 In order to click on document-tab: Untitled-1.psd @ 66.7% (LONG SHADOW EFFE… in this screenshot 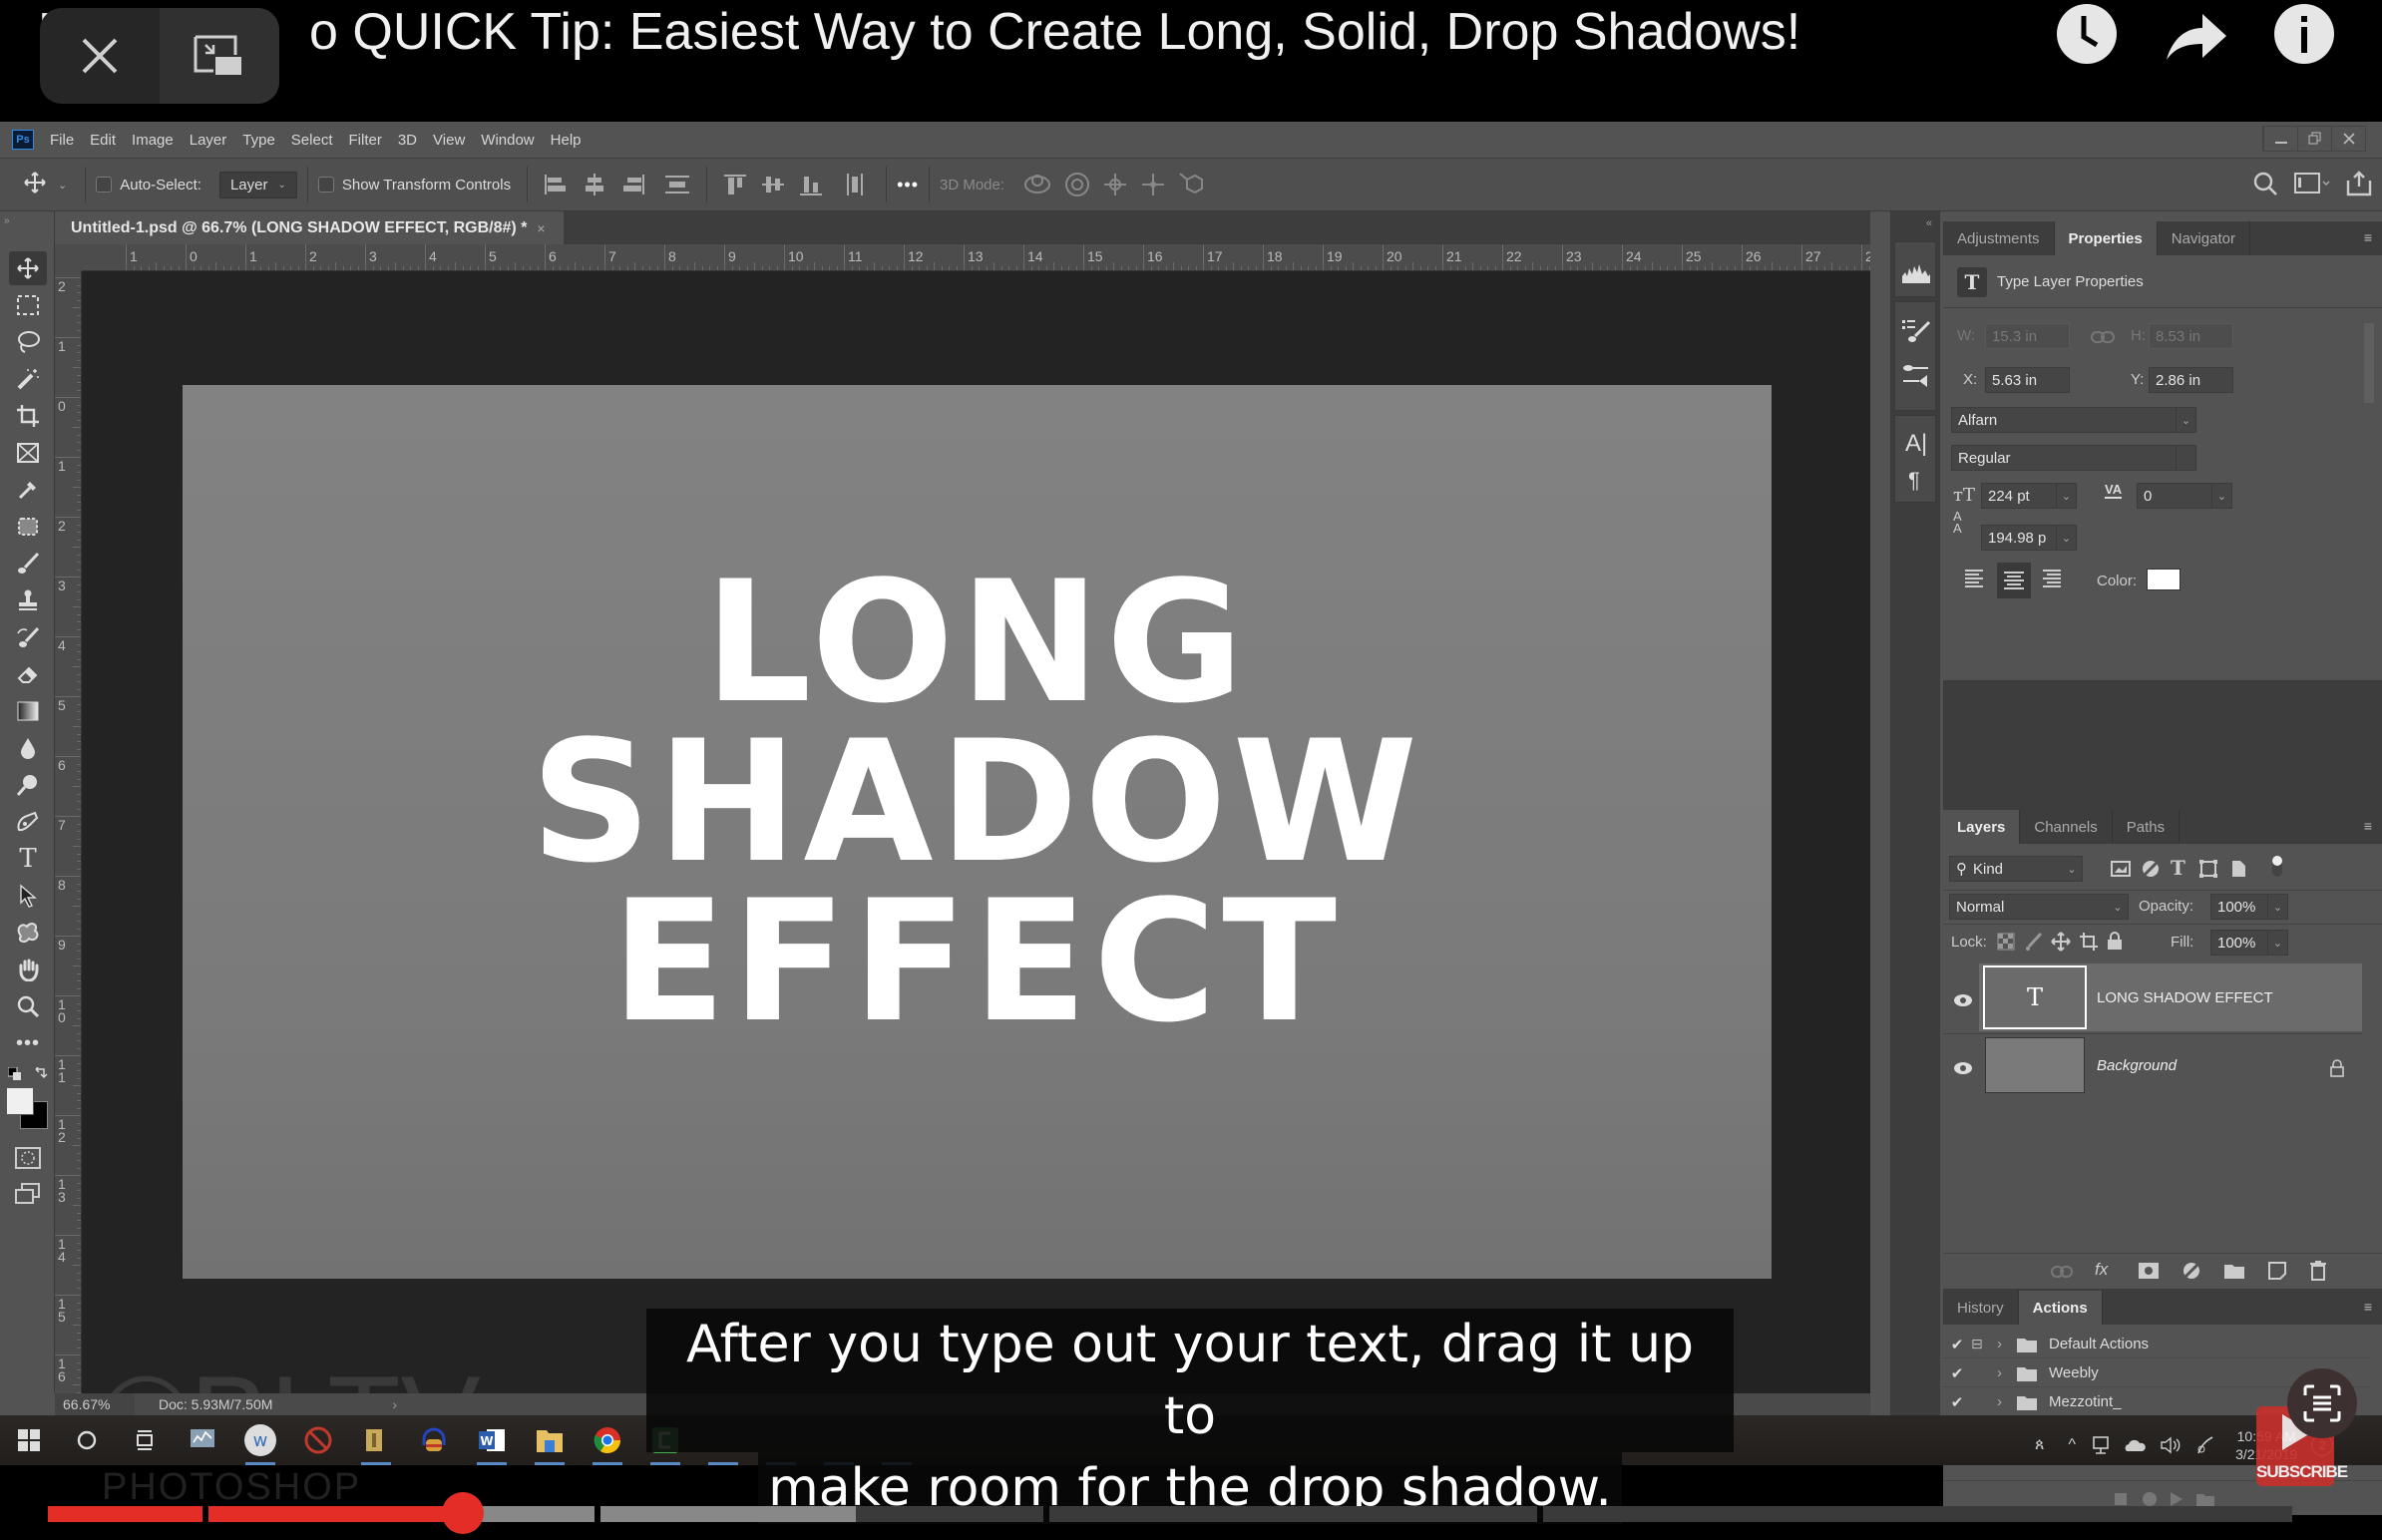, I will do `click(310, 227)`.